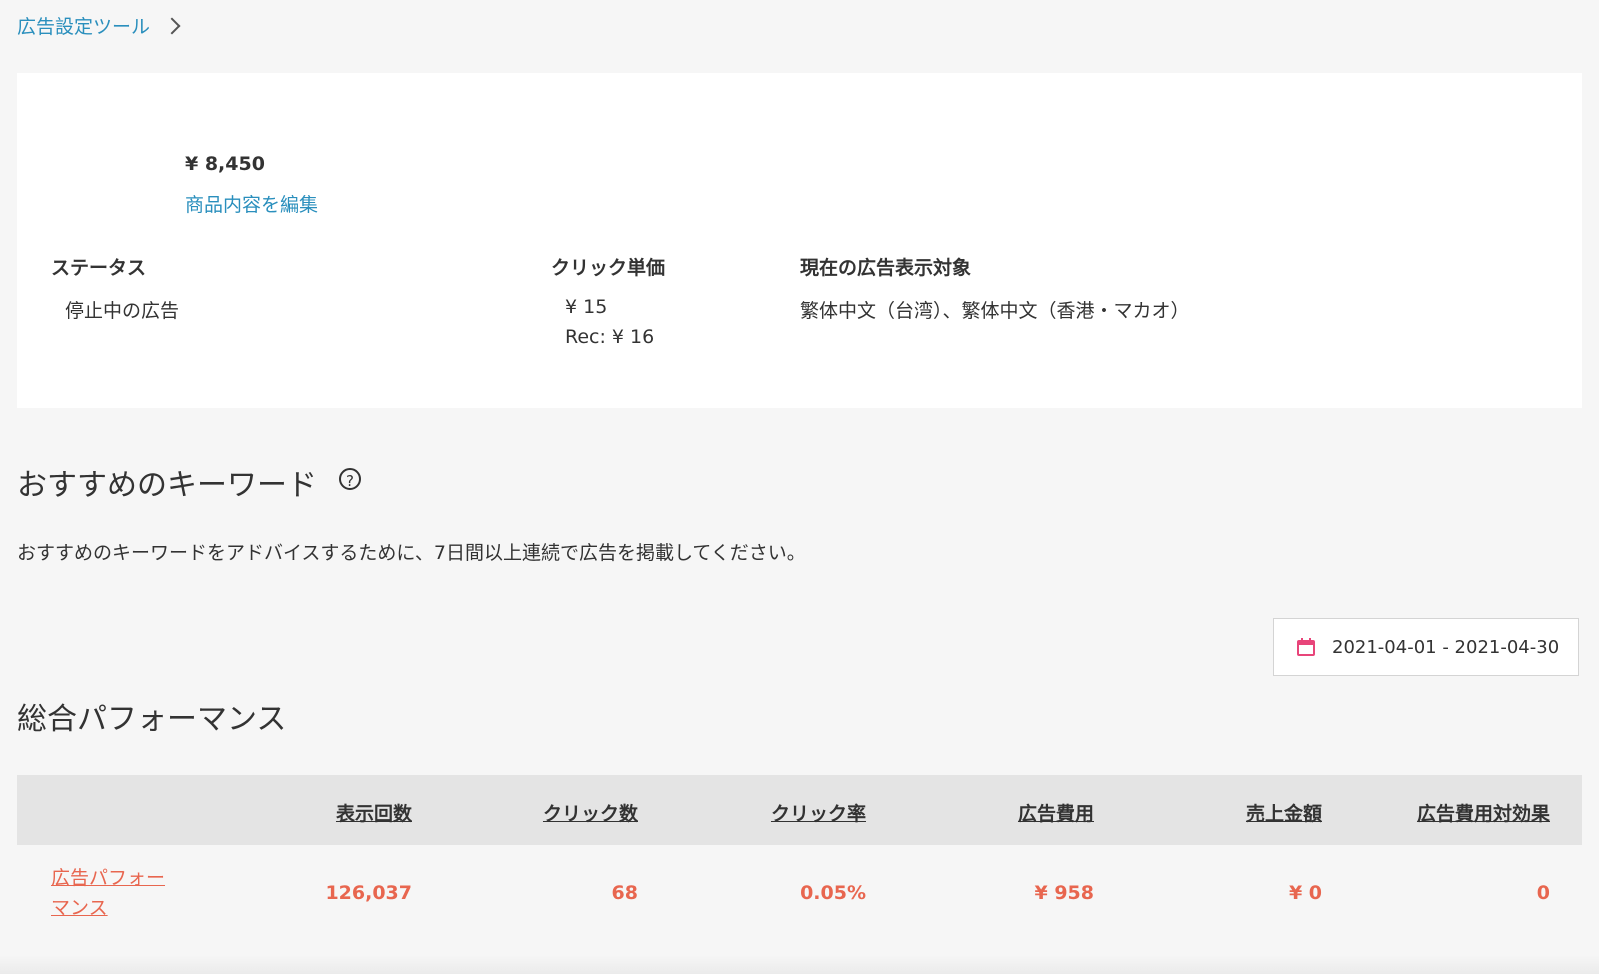  What do you see at coordinates (126, 893) in the screenshot?
I see `ad-performance-link: 広告パフォー マンス` at bounding box center [126, 893].